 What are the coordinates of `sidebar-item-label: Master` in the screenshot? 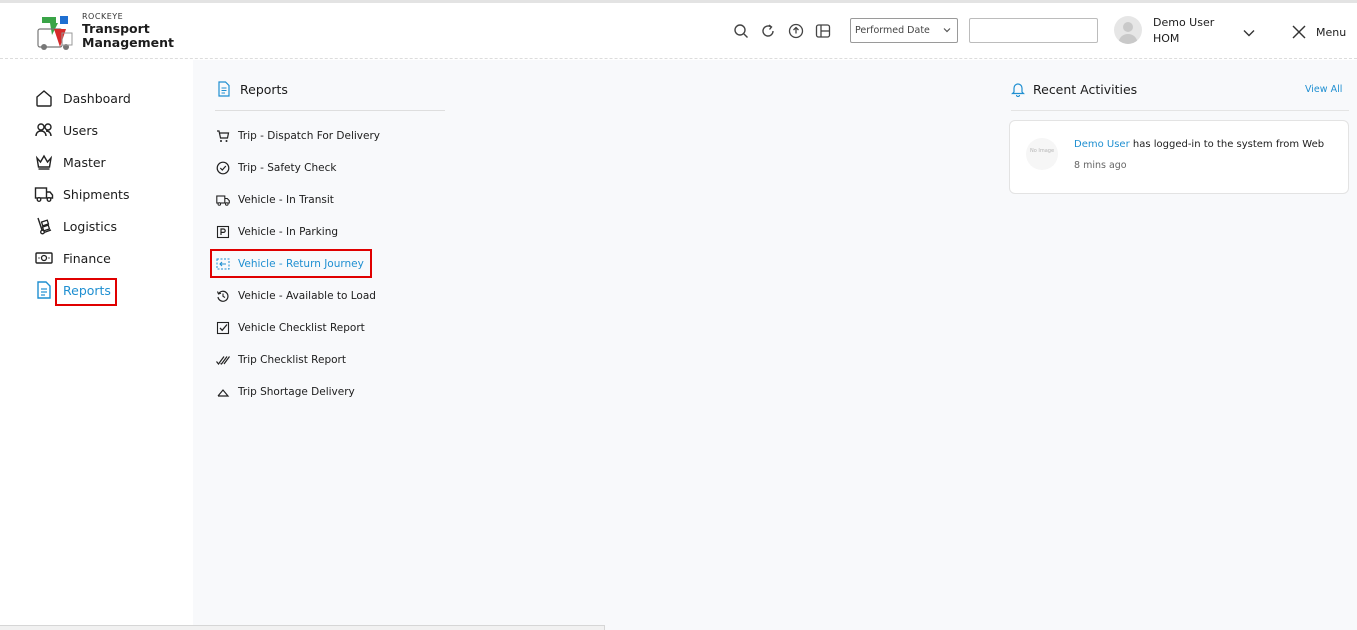 It's located at (84, 162).